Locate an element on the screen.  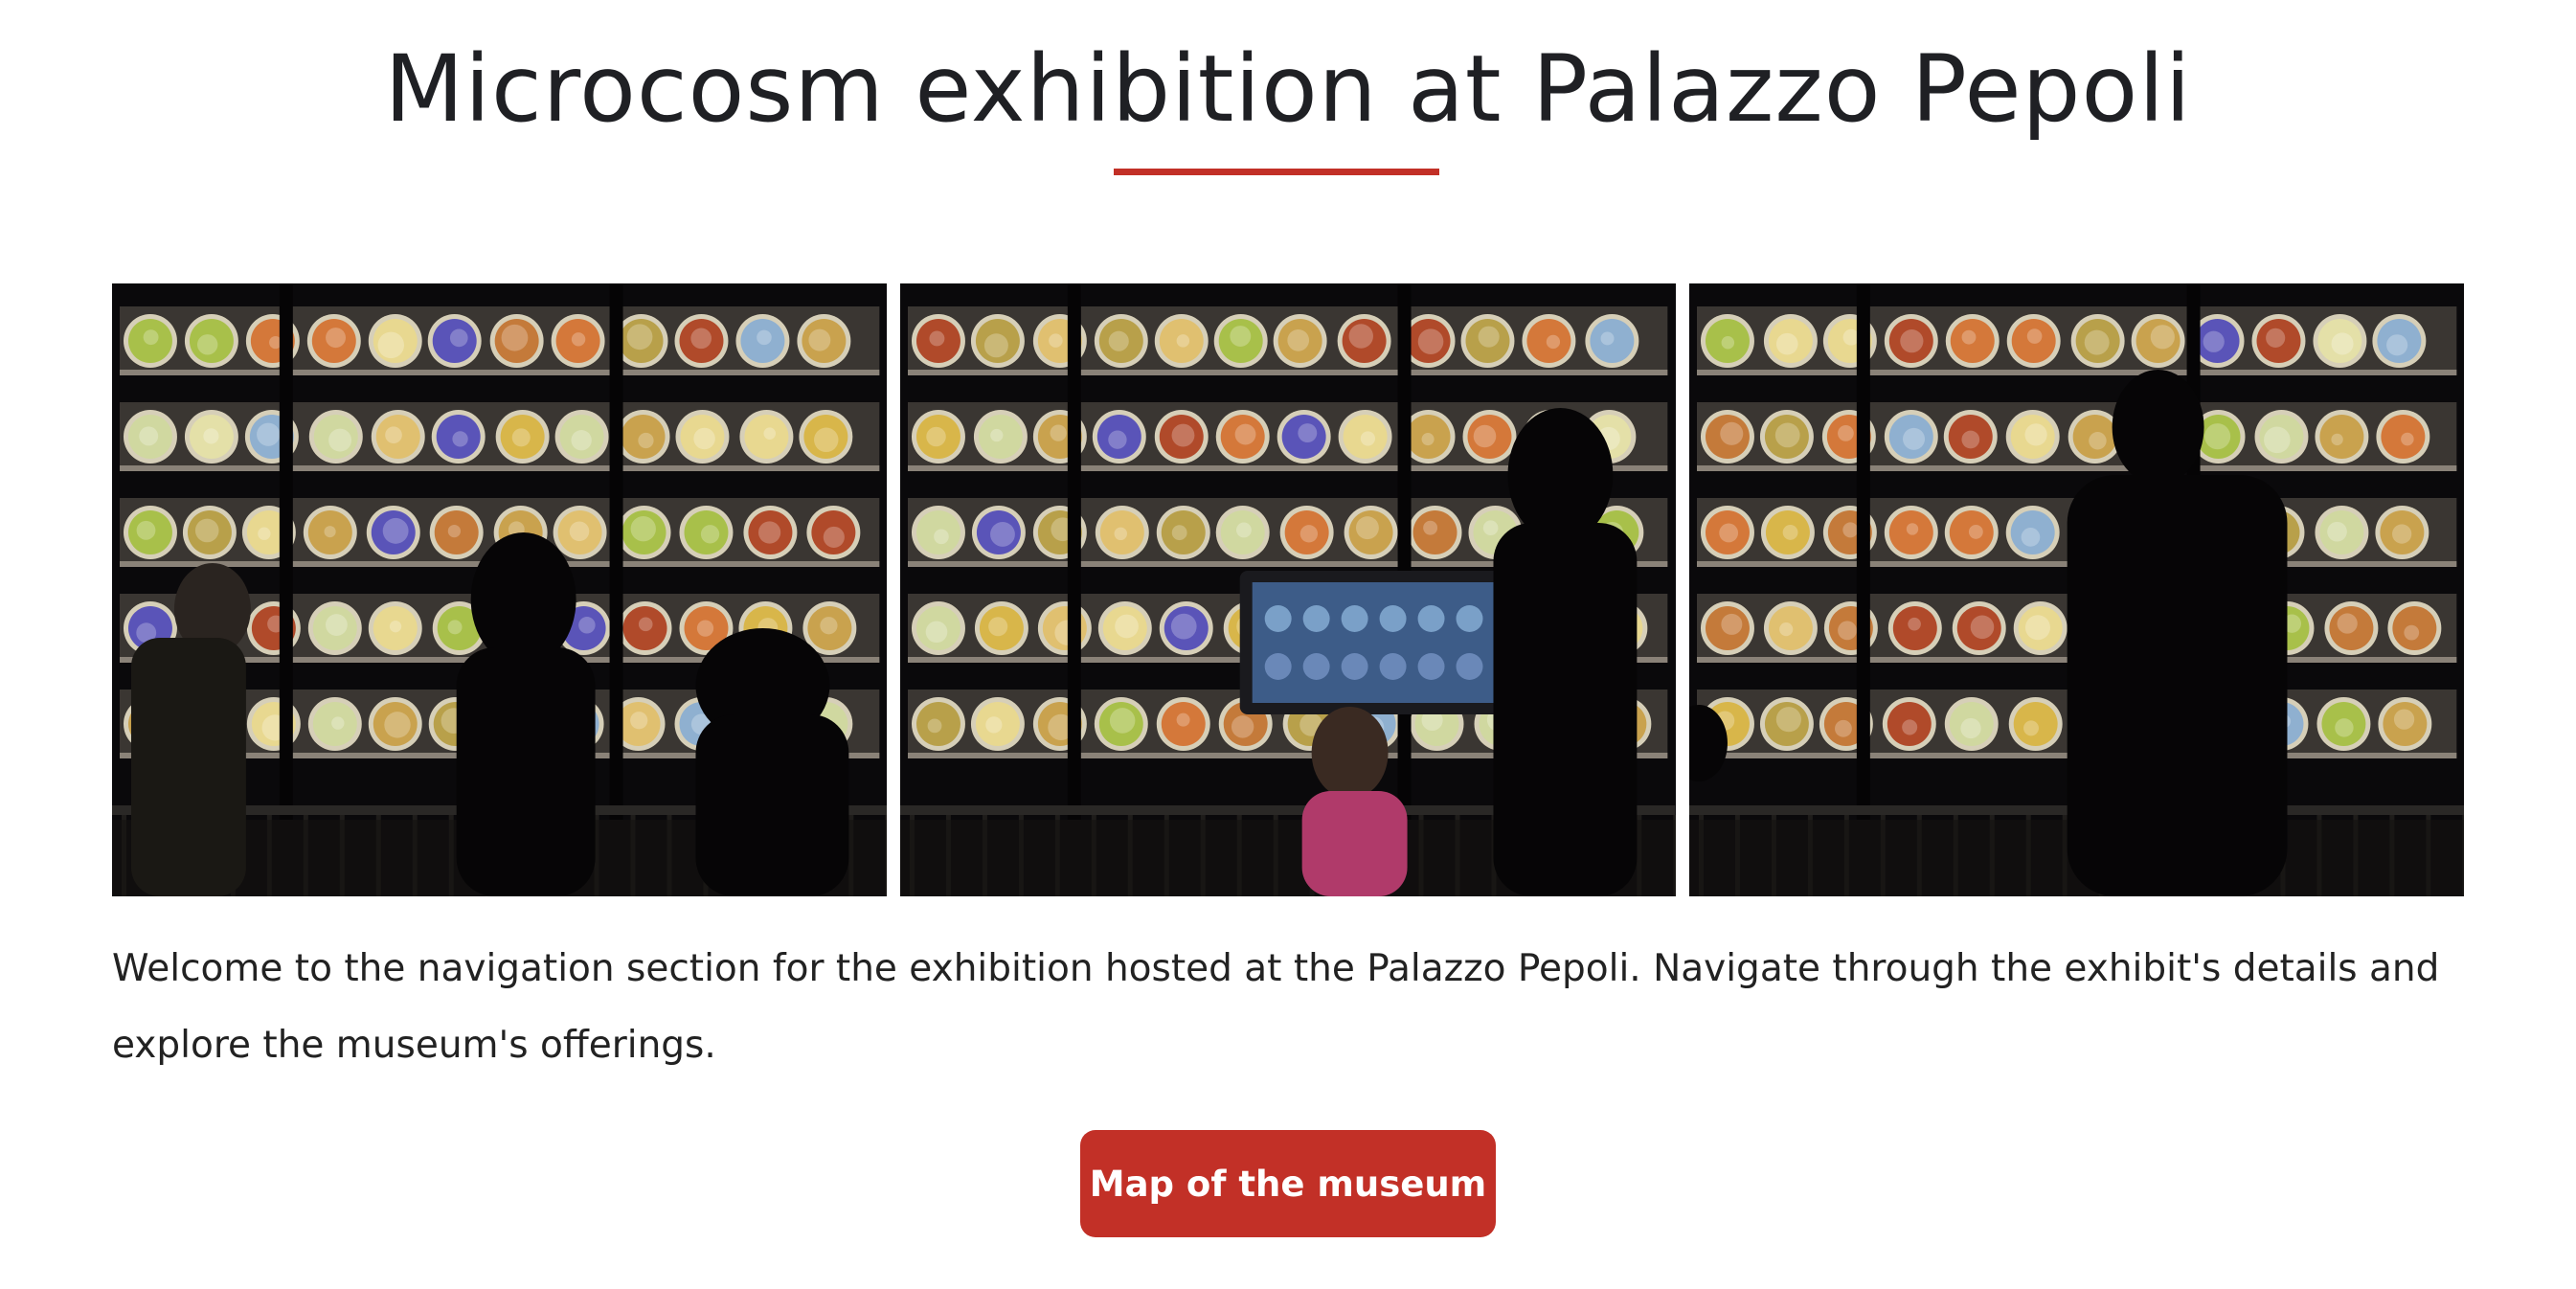
petri-dish-wall-center is located at coordinates (1288, 589).